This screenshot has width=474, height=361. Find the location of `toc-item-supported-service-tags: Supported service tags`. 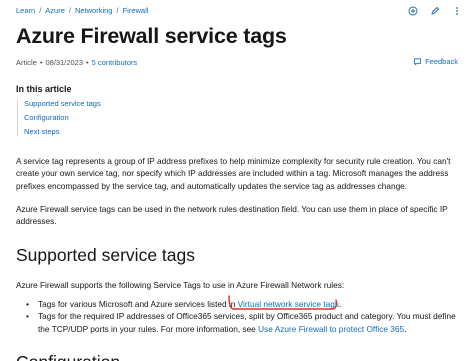

toc-item-supported-service-tags: Supported service tags is located at coordinates (62, 104).